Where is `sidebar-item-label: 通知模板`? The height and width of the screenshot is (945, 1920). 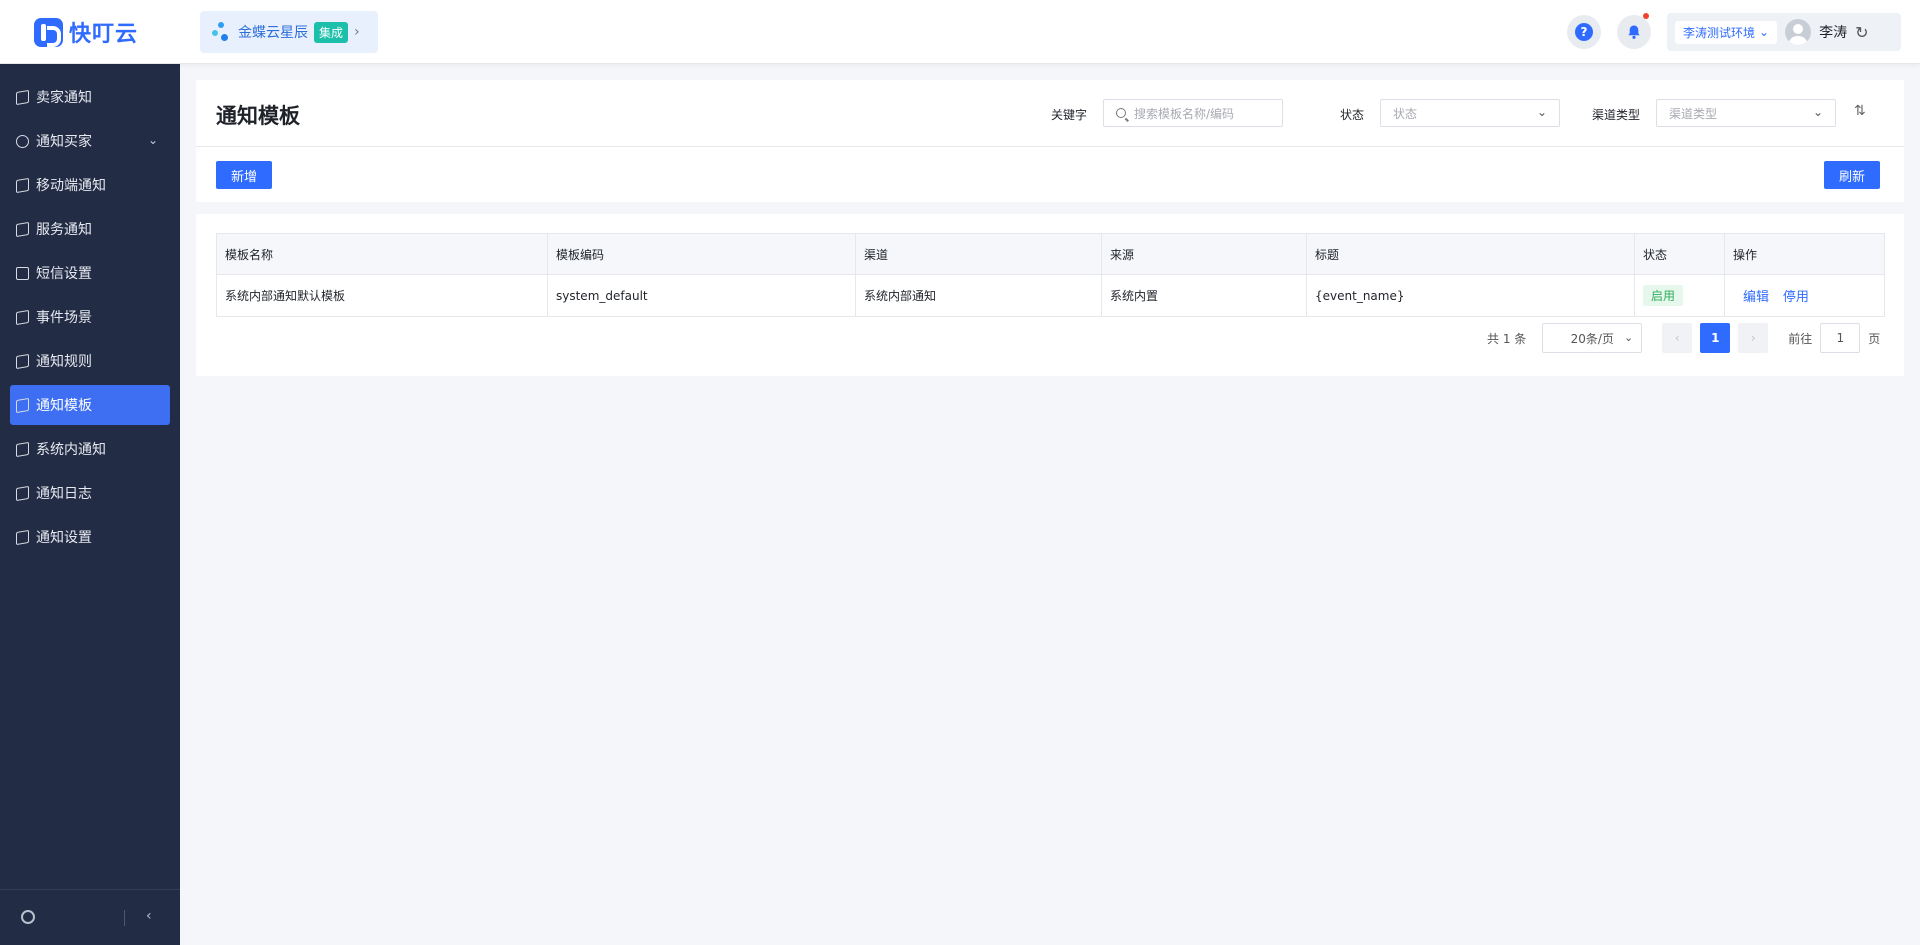
sidebar-item-label: 通知模板 is located at coordinates (64, 406).